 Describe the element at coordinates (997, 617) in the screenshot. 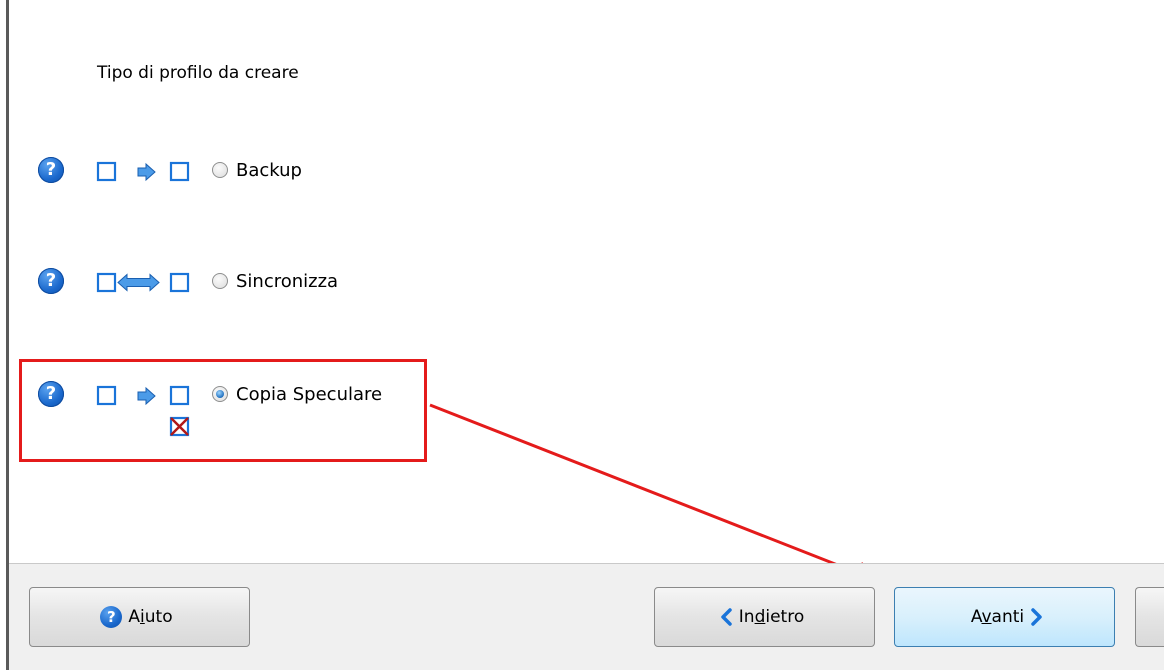

I see `next-button-label: Avanti` at that location.